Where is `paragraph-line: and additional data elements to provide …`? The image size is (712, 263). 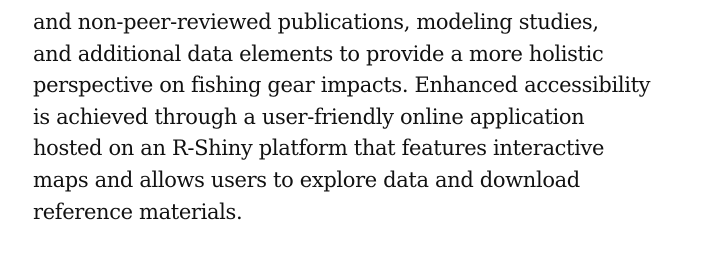 paragraph-line: and additional data elements to provide … is located at coordinates (318, 53).